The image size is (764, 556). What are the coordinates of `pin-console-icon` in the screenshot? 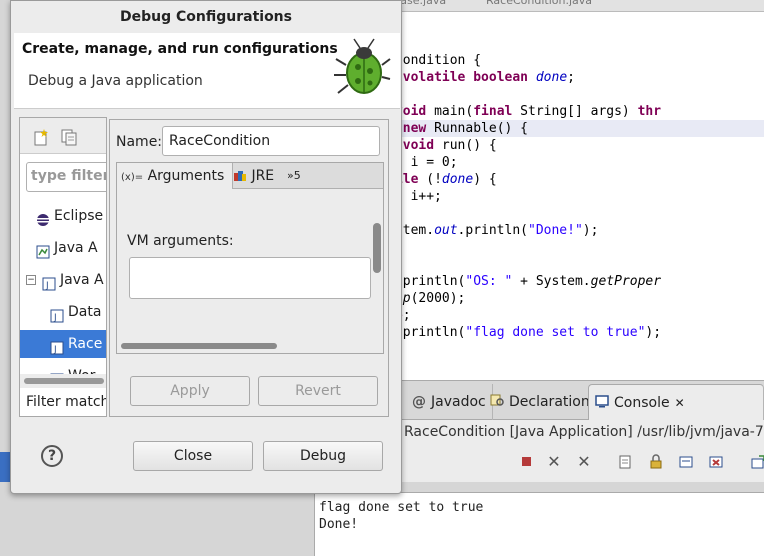 It's located at (716, 462).